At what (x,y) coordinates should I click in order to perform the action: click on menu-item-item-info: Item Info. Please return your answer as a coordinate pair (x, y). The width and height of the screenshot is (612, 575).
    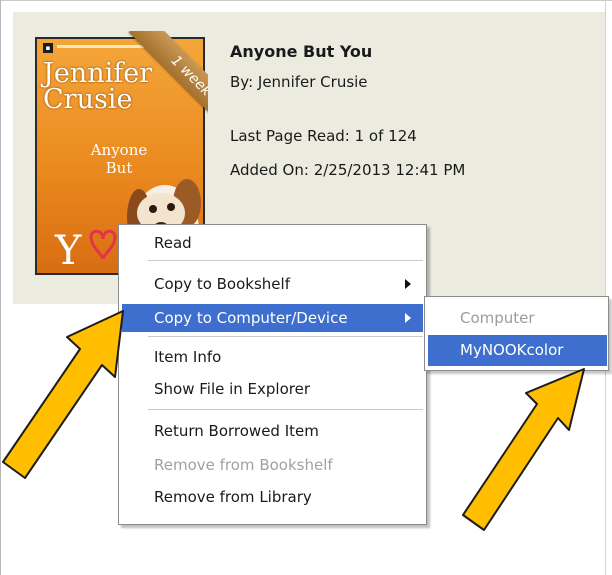
    Looking at the image, I should click on (272, 357).